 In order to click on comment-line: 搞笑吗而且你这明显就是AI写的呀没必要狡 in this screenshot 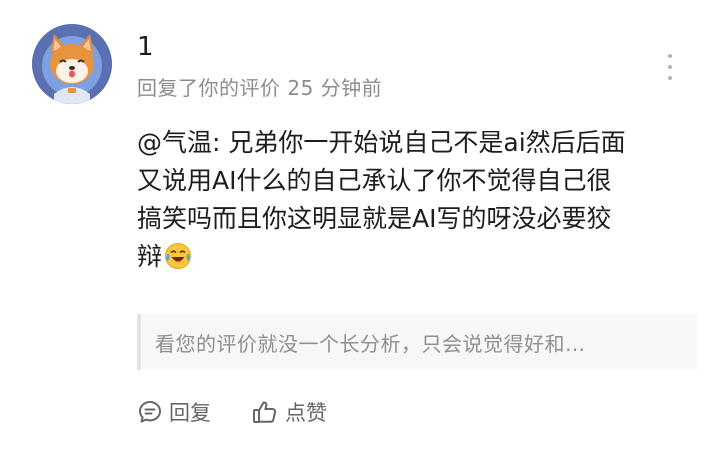, I will do `click(374, 218)`.